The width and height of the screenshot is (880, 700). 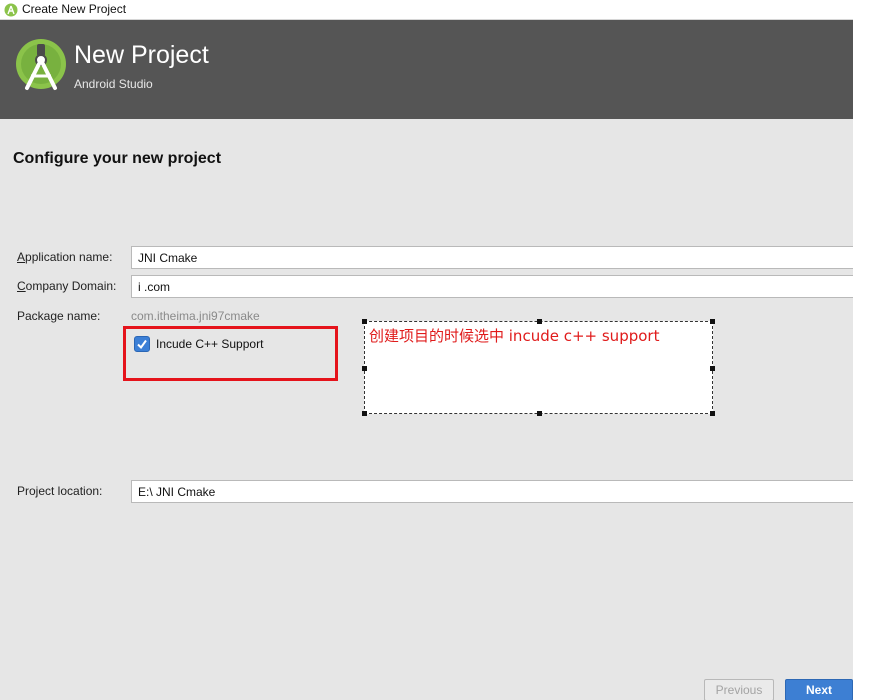 What do you see at coordinates (113, 84) in the screenshot?
I see `page-subheading: Android Studio` at bounding box center [113, 84].